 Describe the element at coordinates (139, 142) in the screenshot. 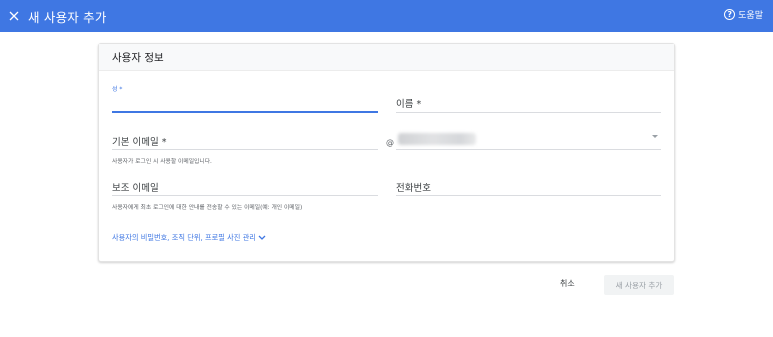

I see `primary-email-label: 기본 이메일 *` at that location.